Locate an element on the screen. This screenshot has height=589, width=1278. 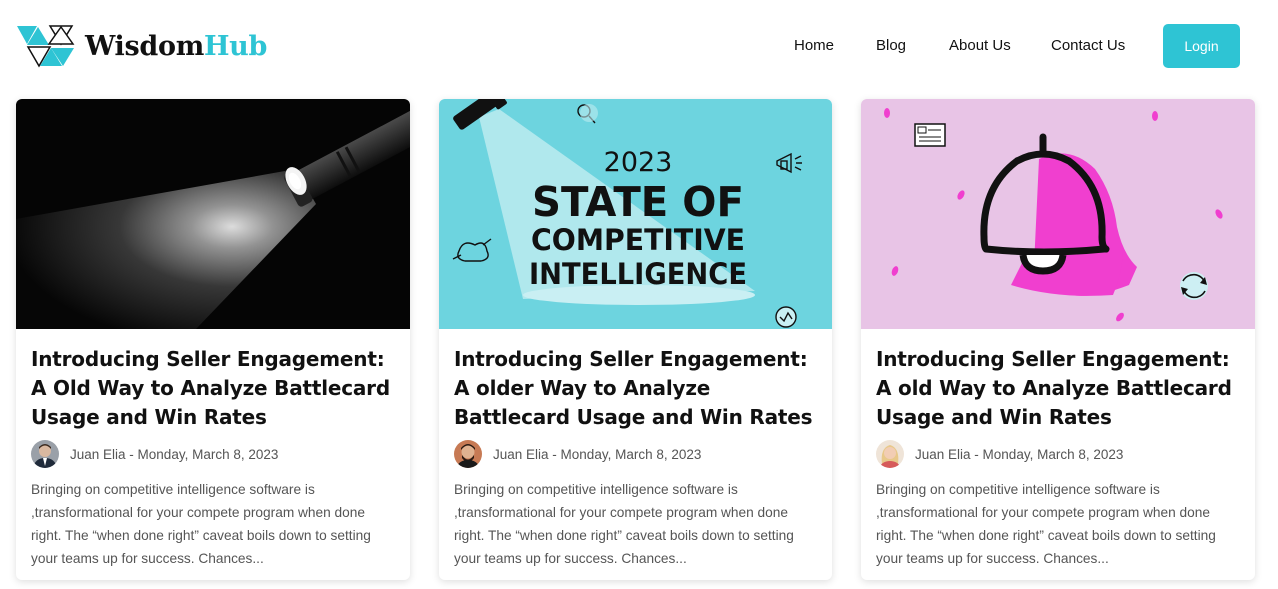
nav-blog-link: Blog is located at coordinates (891, 45).